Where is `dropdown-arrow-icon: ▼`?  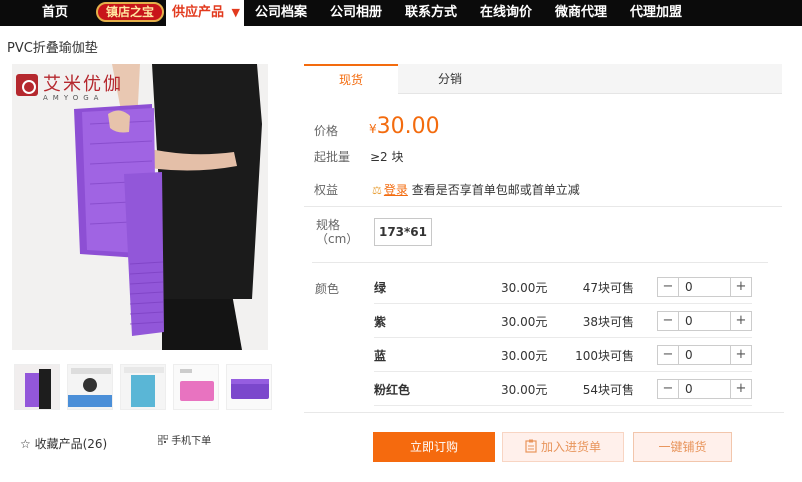 dropdown-arrow-icon: ▼ is located at coordinates (235, 12).